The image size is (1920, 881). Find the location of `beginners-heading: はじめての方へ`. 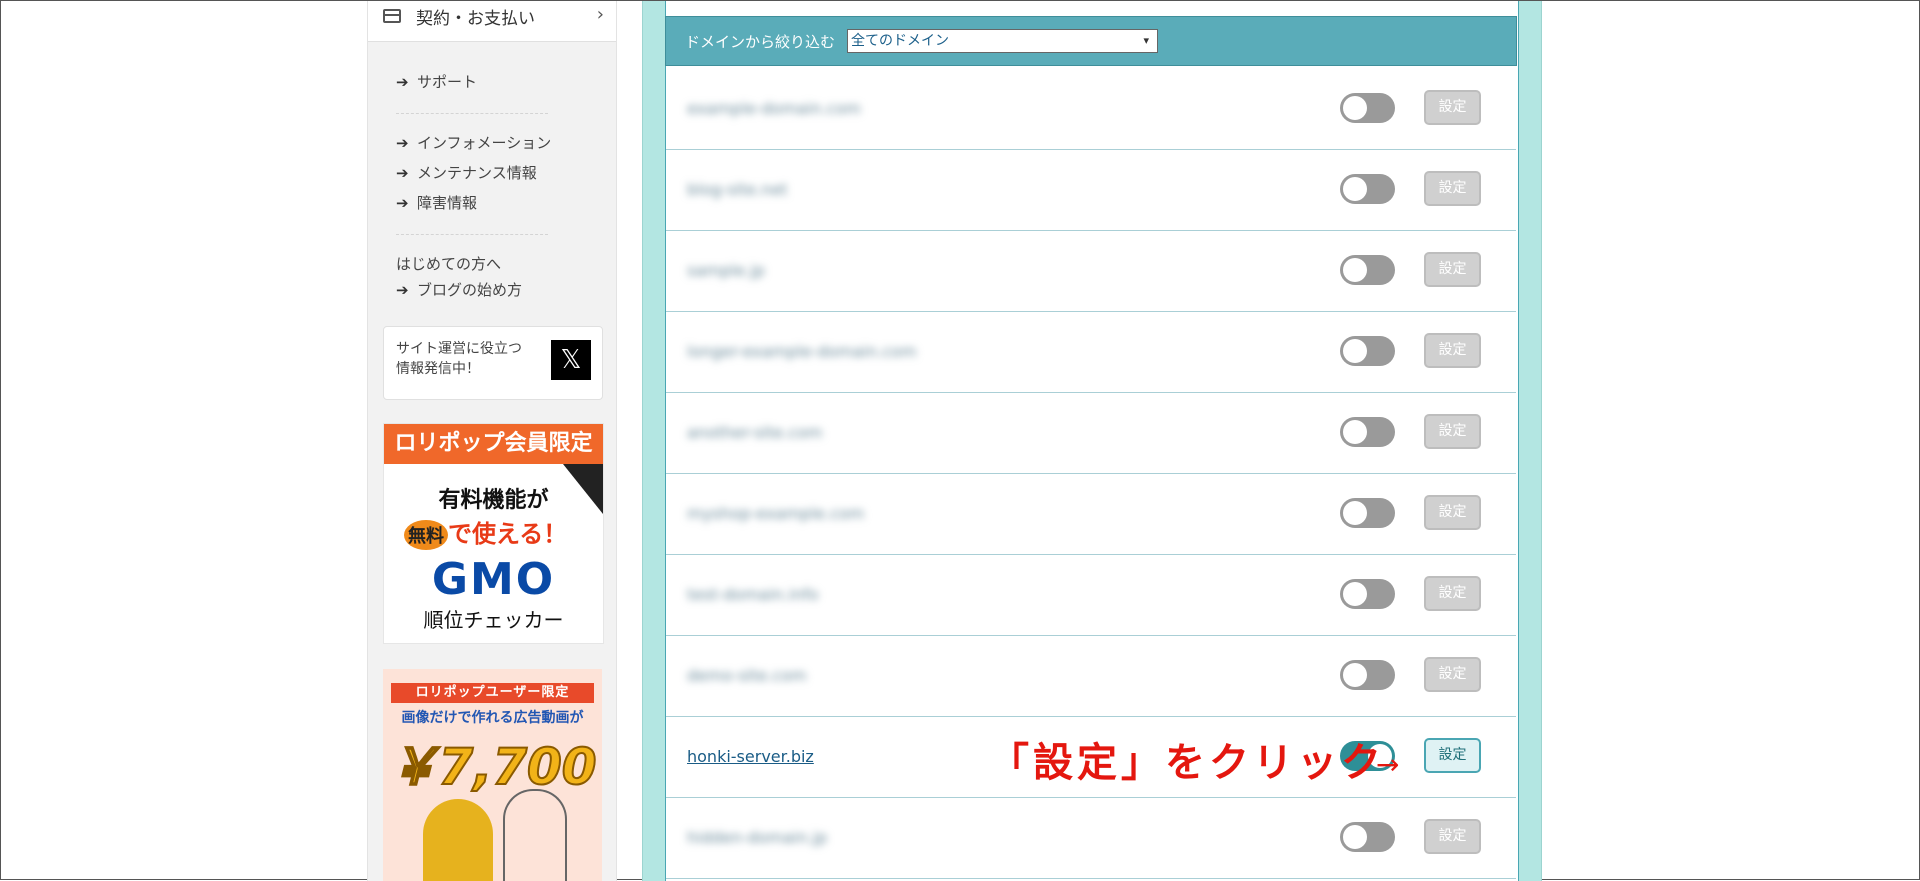

beginners-heading: はじめての方へ is located at coordinates (449, 264).